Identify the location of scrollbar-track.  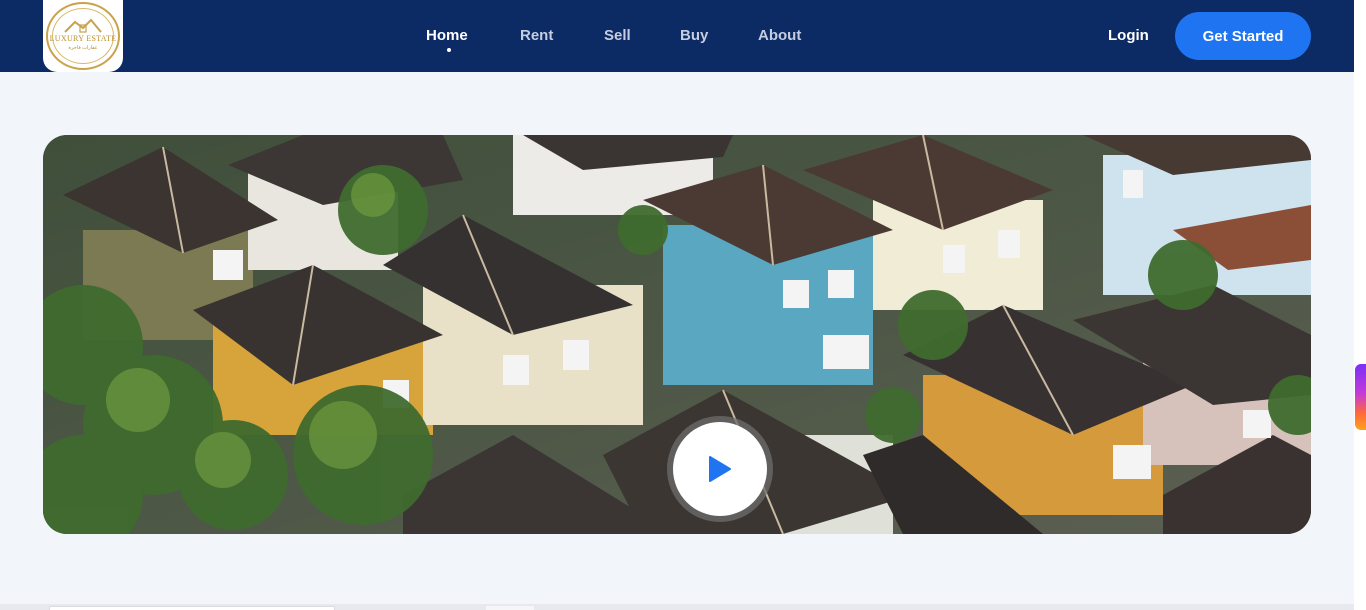
(1360, 305).